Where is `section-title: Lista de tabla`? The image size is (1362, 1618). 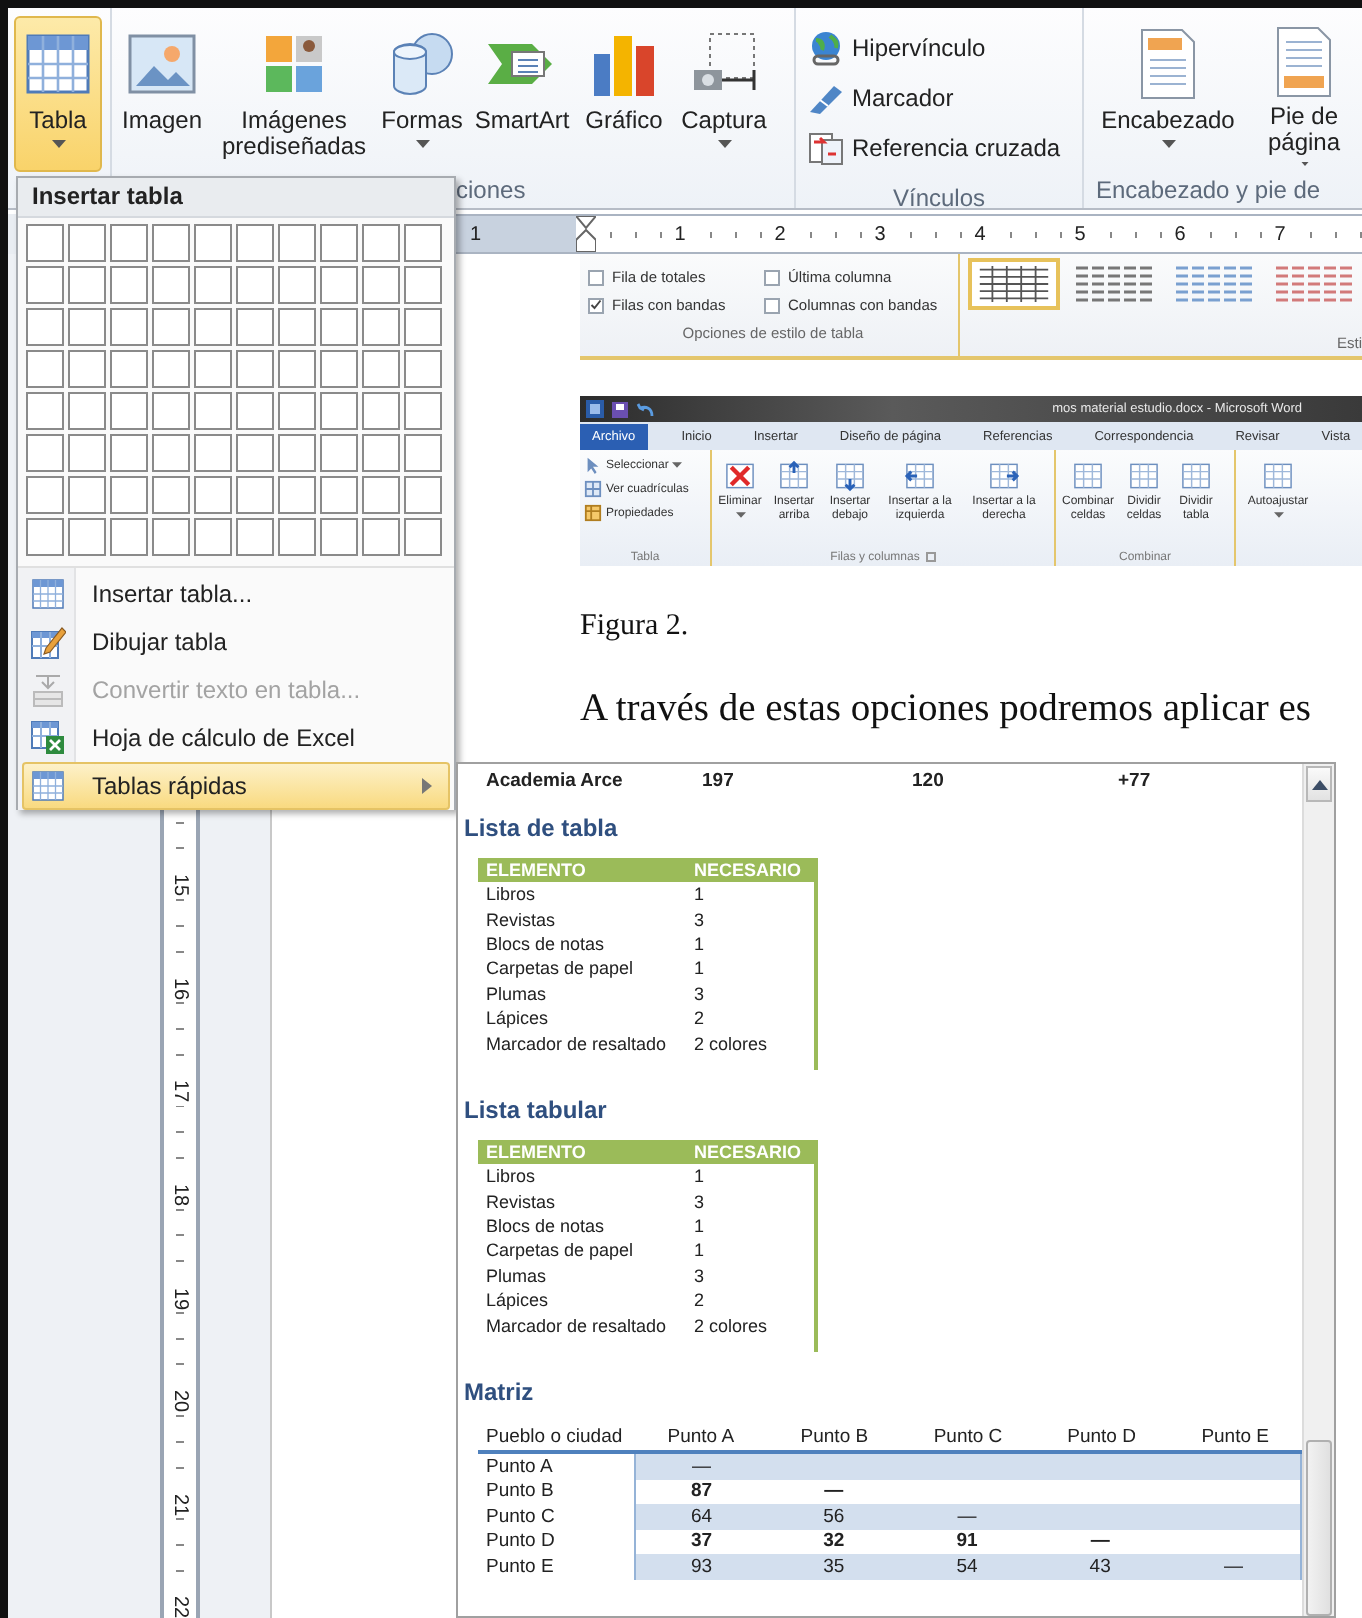 section-title: Lista de tabla is located at coordinates (541, 828).